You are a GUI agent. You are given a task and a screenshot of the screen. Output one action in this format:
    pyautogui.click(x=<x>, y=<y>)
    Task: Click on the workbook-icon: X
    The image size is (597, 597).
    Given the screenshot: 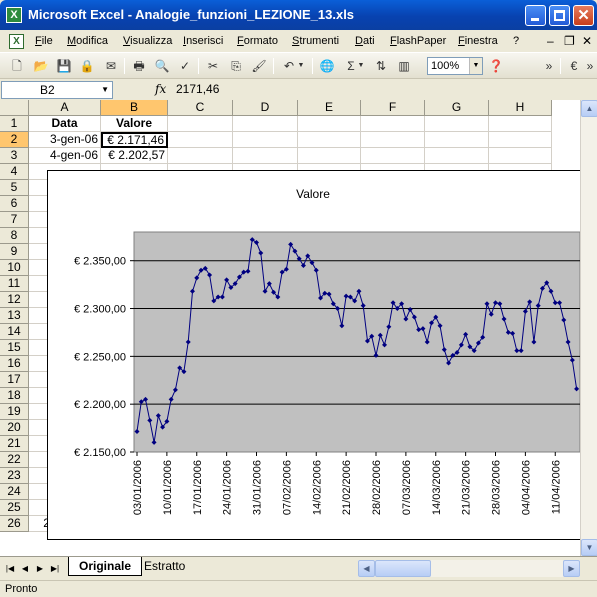 What is the action you would take?
    pyautogui.click(x=16, y=41)
    